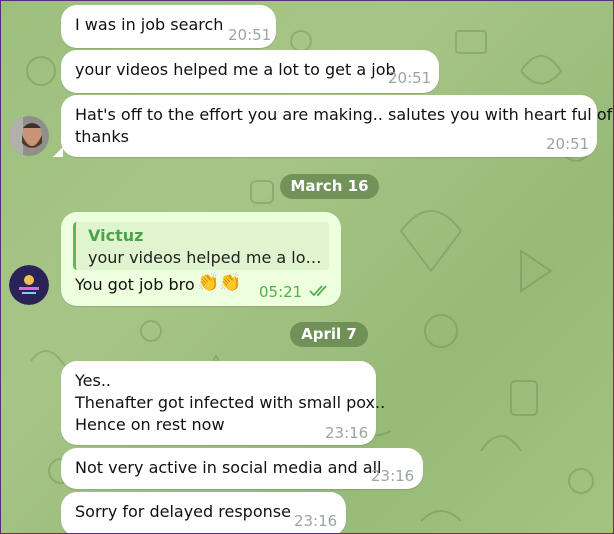  I want to click on sender-avatar, so click(29, 136).